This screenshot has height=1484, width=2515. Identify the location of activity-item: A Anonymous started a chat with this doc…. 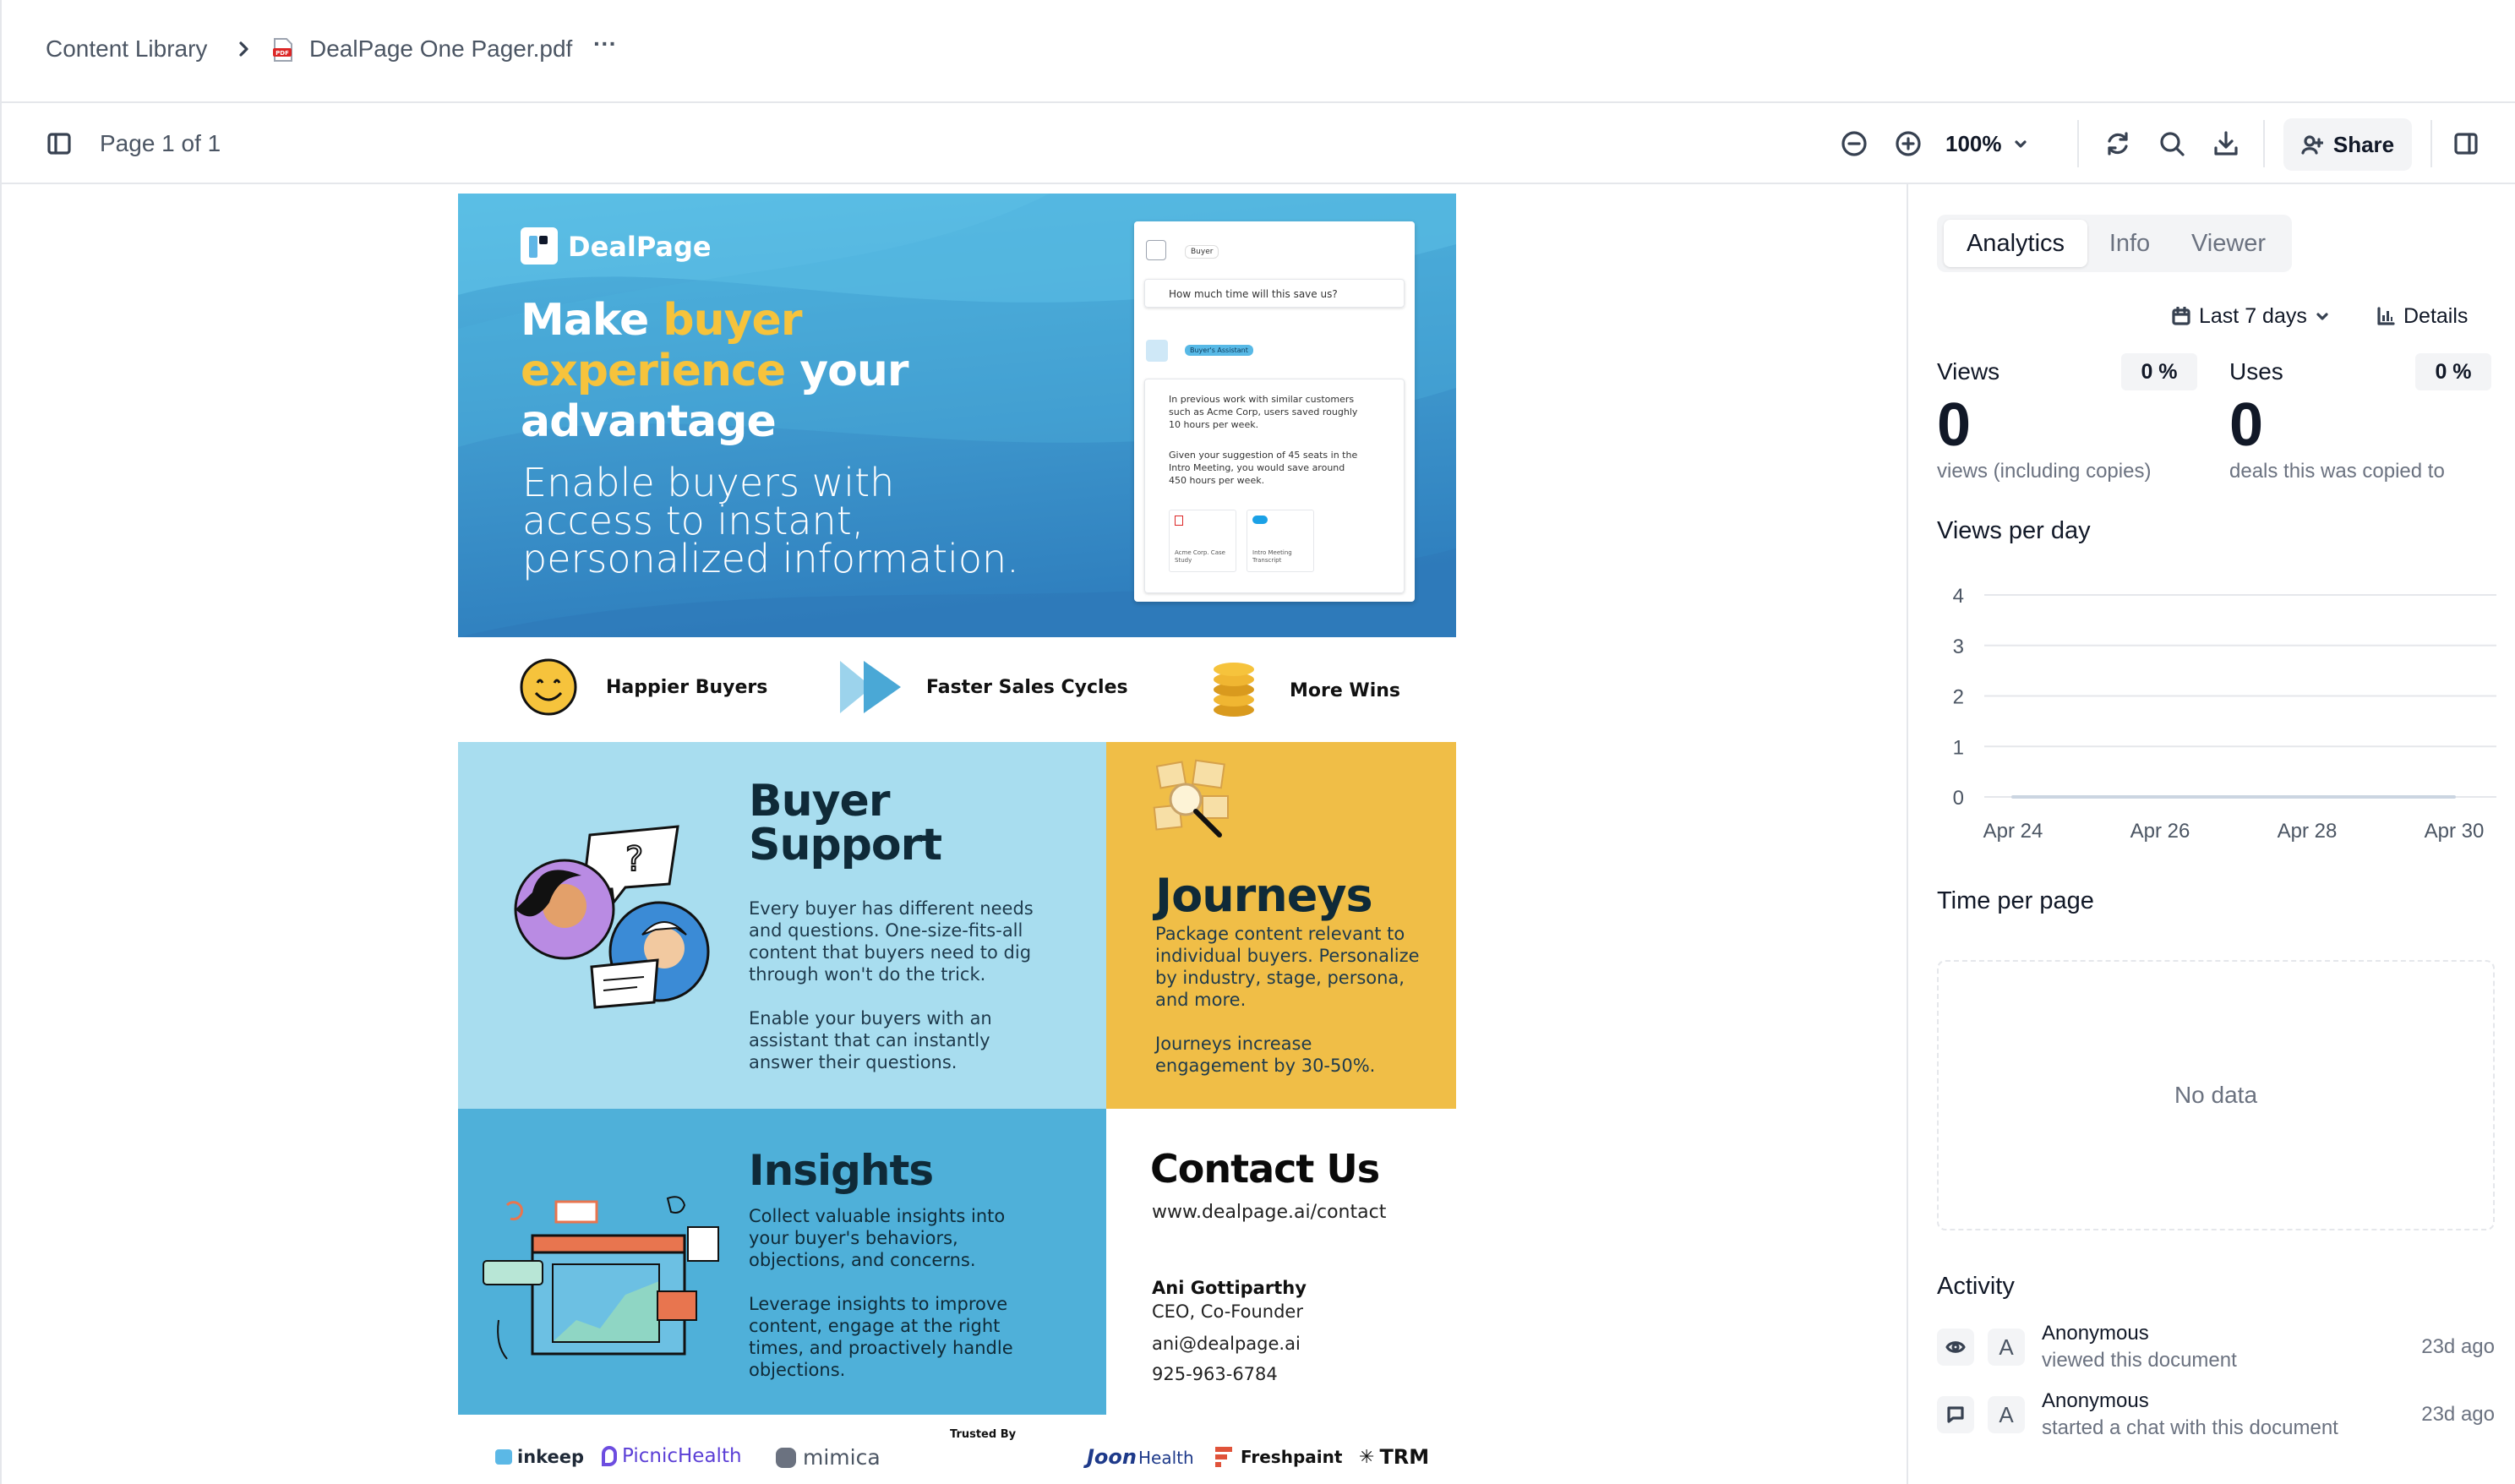
(2216, 1419).